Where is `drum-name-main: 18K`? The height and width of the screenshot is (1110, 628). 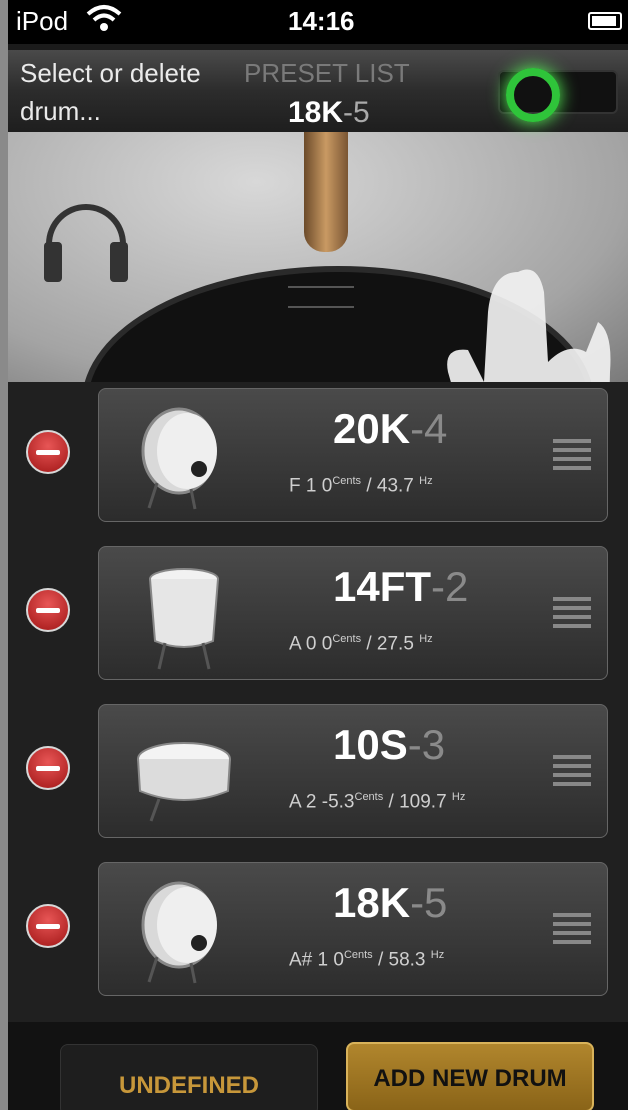
drum-name-main: 18K is located at coordinates (372, 902).